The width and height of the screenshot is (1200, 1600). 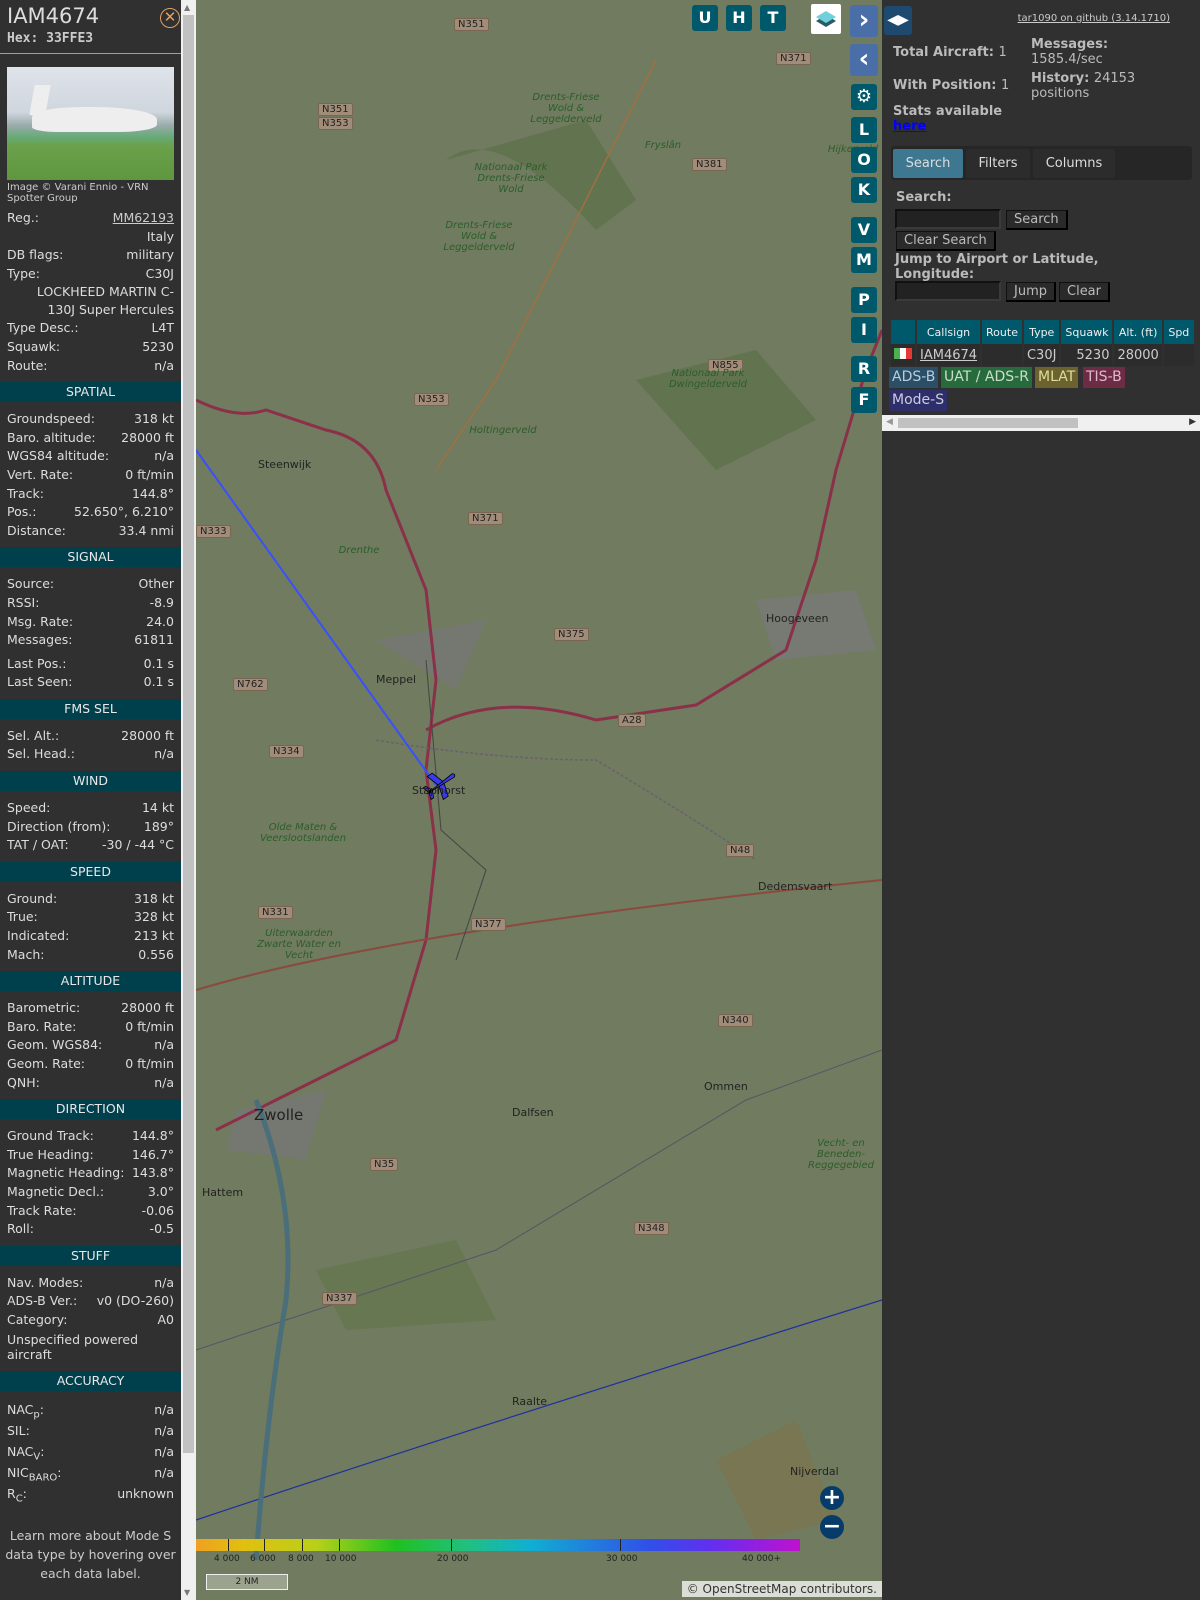 What do you see at coordinates (864, 260) in the screenshot?
I see `map-button-m: M` at bounding box center [864, 260].